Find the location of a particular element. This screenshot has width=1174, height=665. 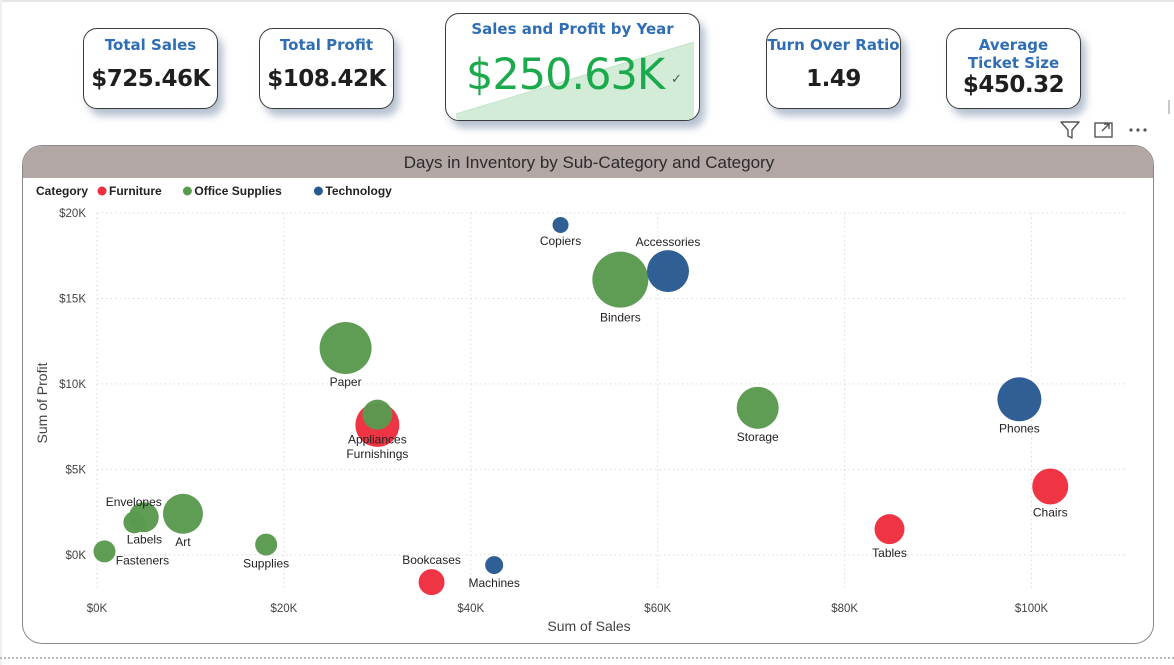

kpi-card-turnover-ratio: Turn Over Ratio 1.49 is located at coordinates (833, 68).